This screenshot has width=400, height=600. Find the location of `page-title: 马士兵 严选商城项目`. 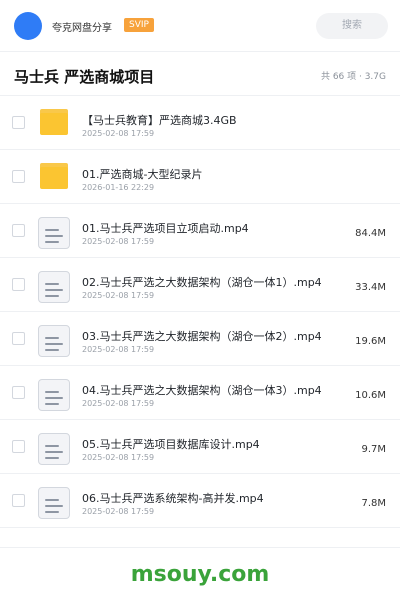

page-title: 马士兵 严选商城项目 is located at coordinates (84, 77).